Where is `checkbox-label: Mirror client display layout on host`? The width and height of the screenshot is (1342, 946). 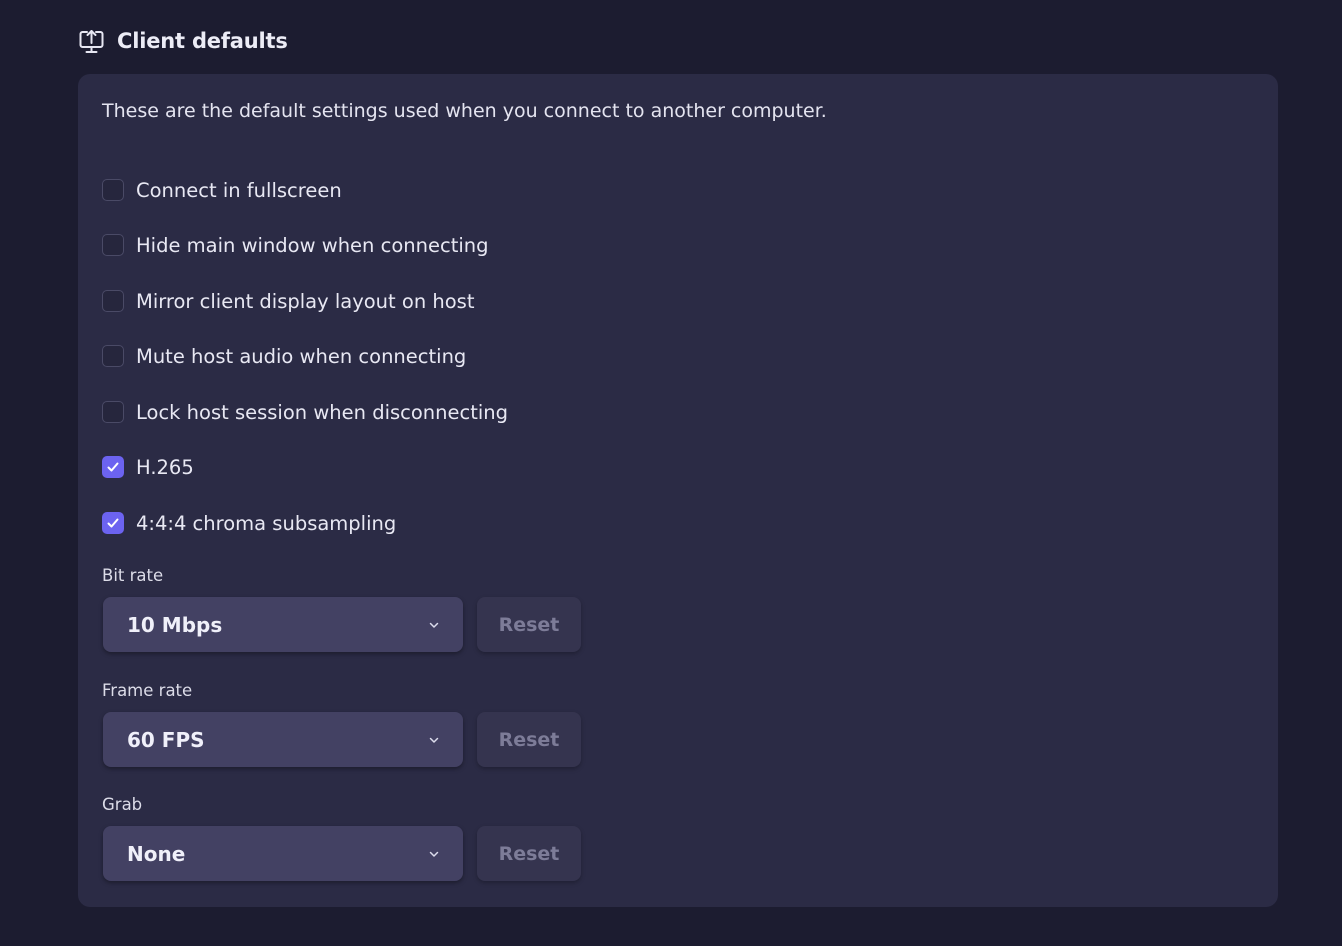 checkbox-label: Mirror client display layout on host is located at coordinates (305, 301).